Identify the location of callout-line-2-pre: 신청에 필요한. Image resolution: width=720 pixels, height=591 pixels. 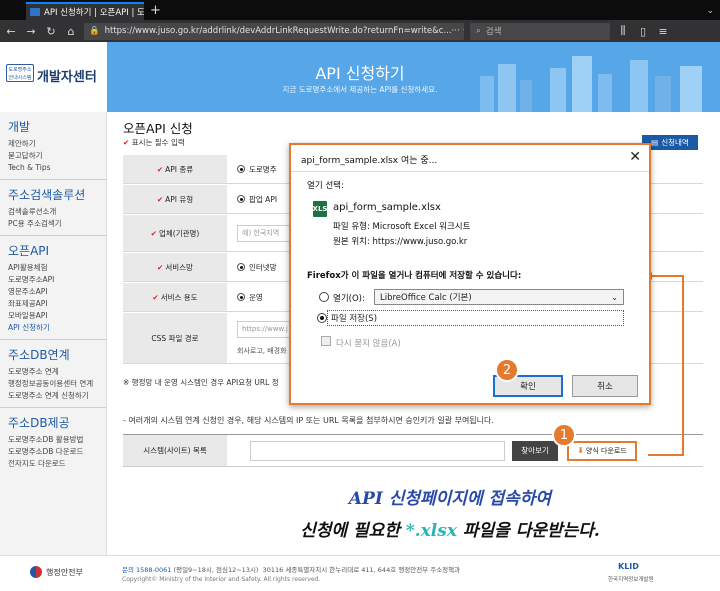
(353, 531).